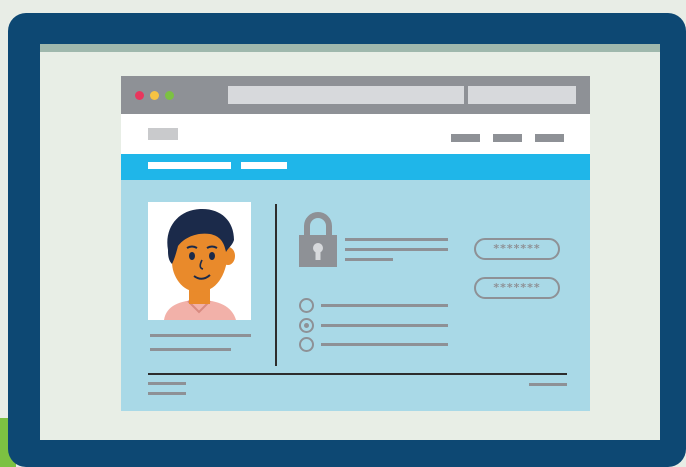 The width and height of the screenshot is (686, 467). I want to click on radio-option-1-label, so click(384, 305).